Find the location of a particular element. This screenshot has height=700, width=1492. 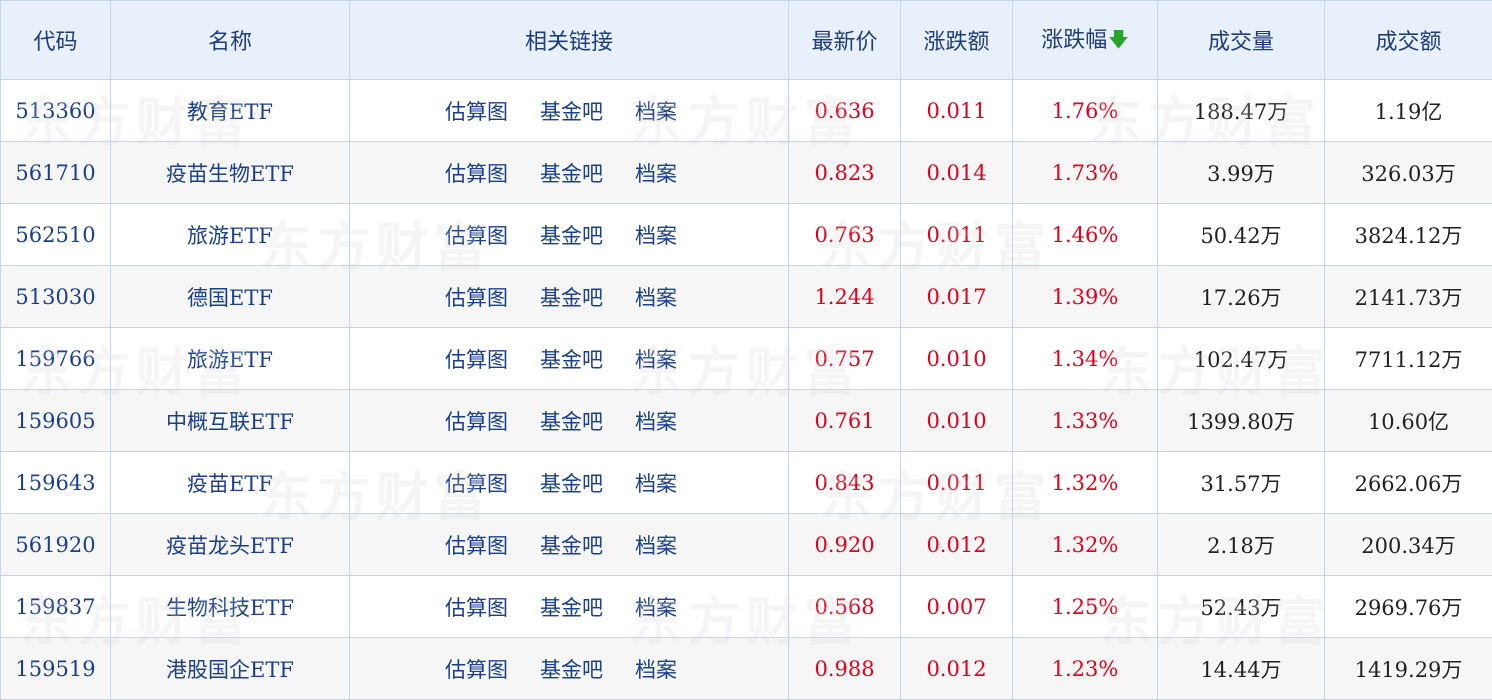

column-header-pct: 涨跌幅🡇 is located at coordinates (1085, 40).